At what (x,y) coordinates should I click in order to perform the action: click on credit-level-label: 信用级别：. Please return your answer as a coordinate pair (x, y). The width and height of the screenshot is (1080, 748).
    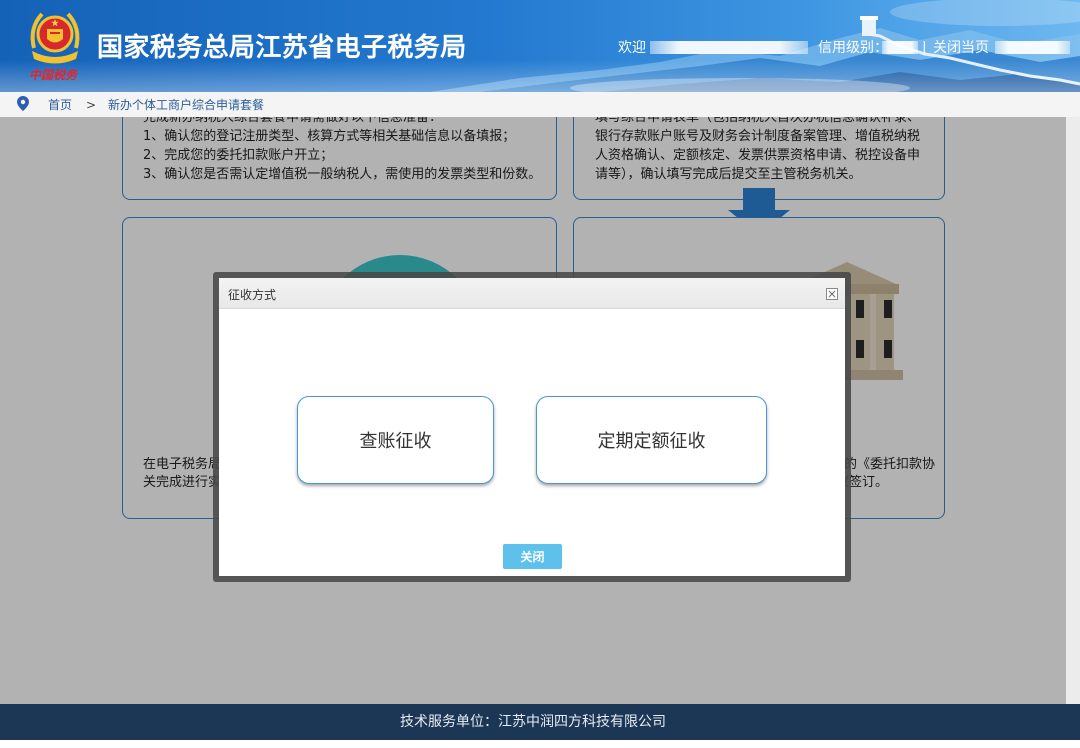
    Looking at the image, I should click on (853, 48).